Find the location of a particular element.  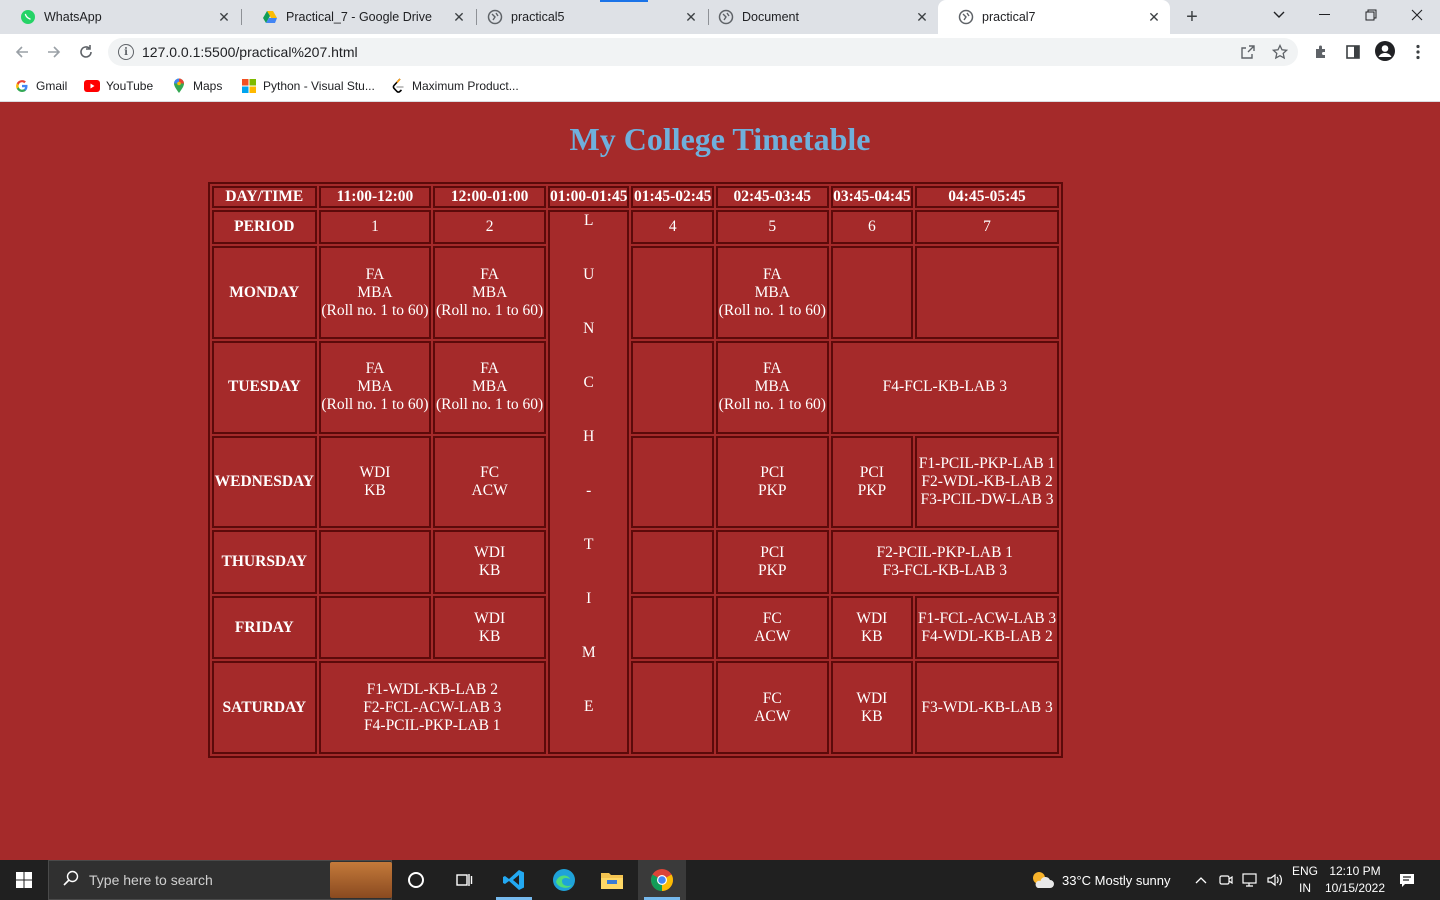

restore-button is located at coordinates (1371, 15).